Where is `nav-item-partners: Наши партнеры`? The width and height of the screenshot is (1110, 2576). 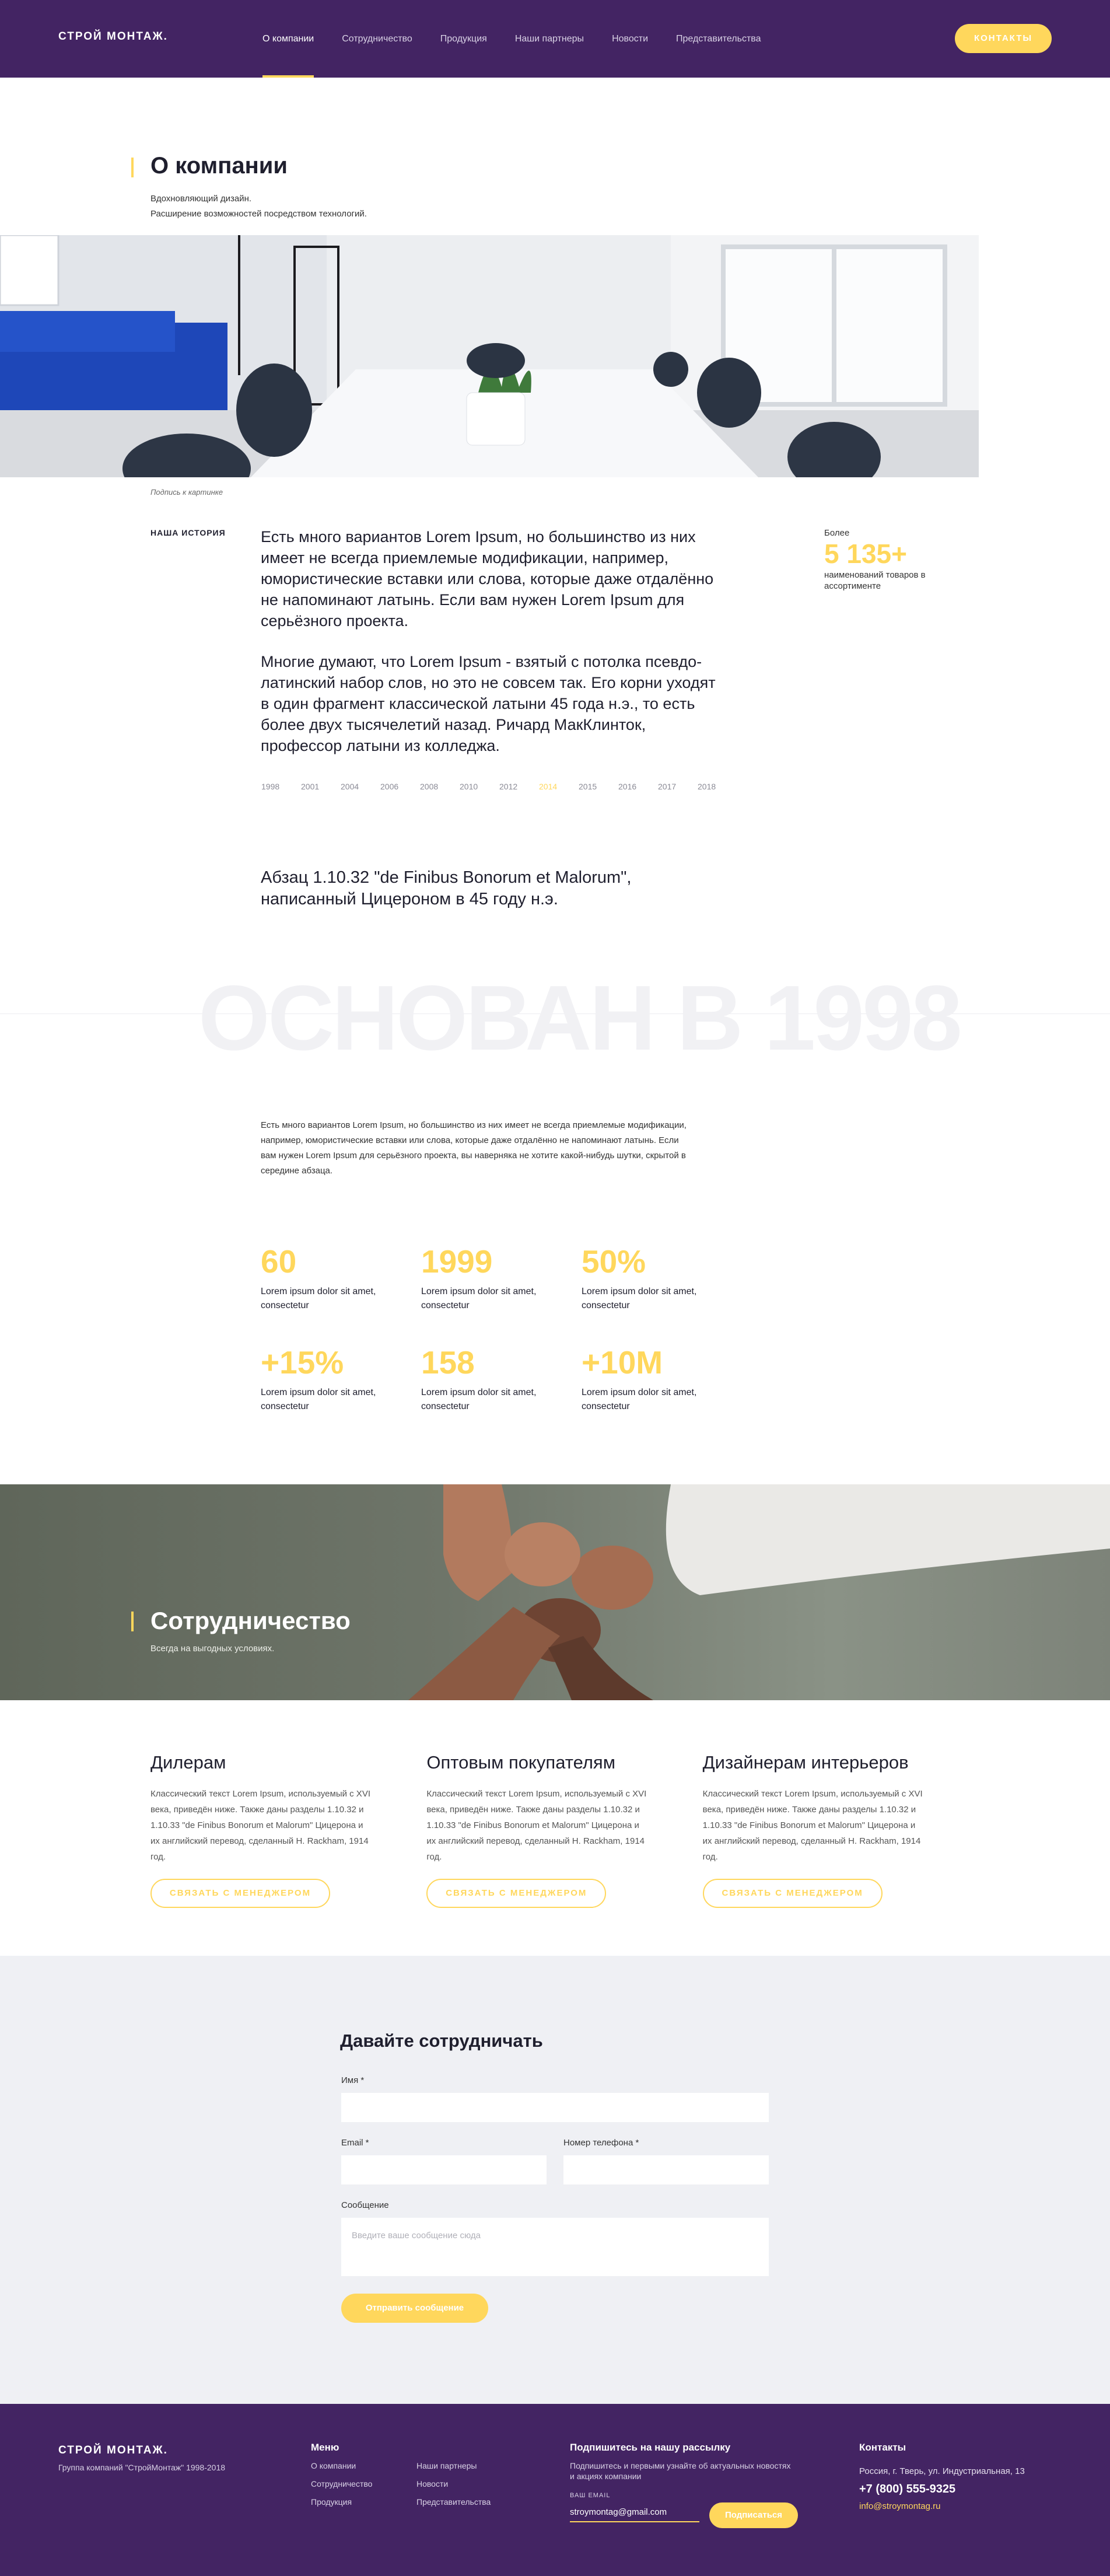
nav-item-partners: Наши партнеры is located at coordinates (549, 39).